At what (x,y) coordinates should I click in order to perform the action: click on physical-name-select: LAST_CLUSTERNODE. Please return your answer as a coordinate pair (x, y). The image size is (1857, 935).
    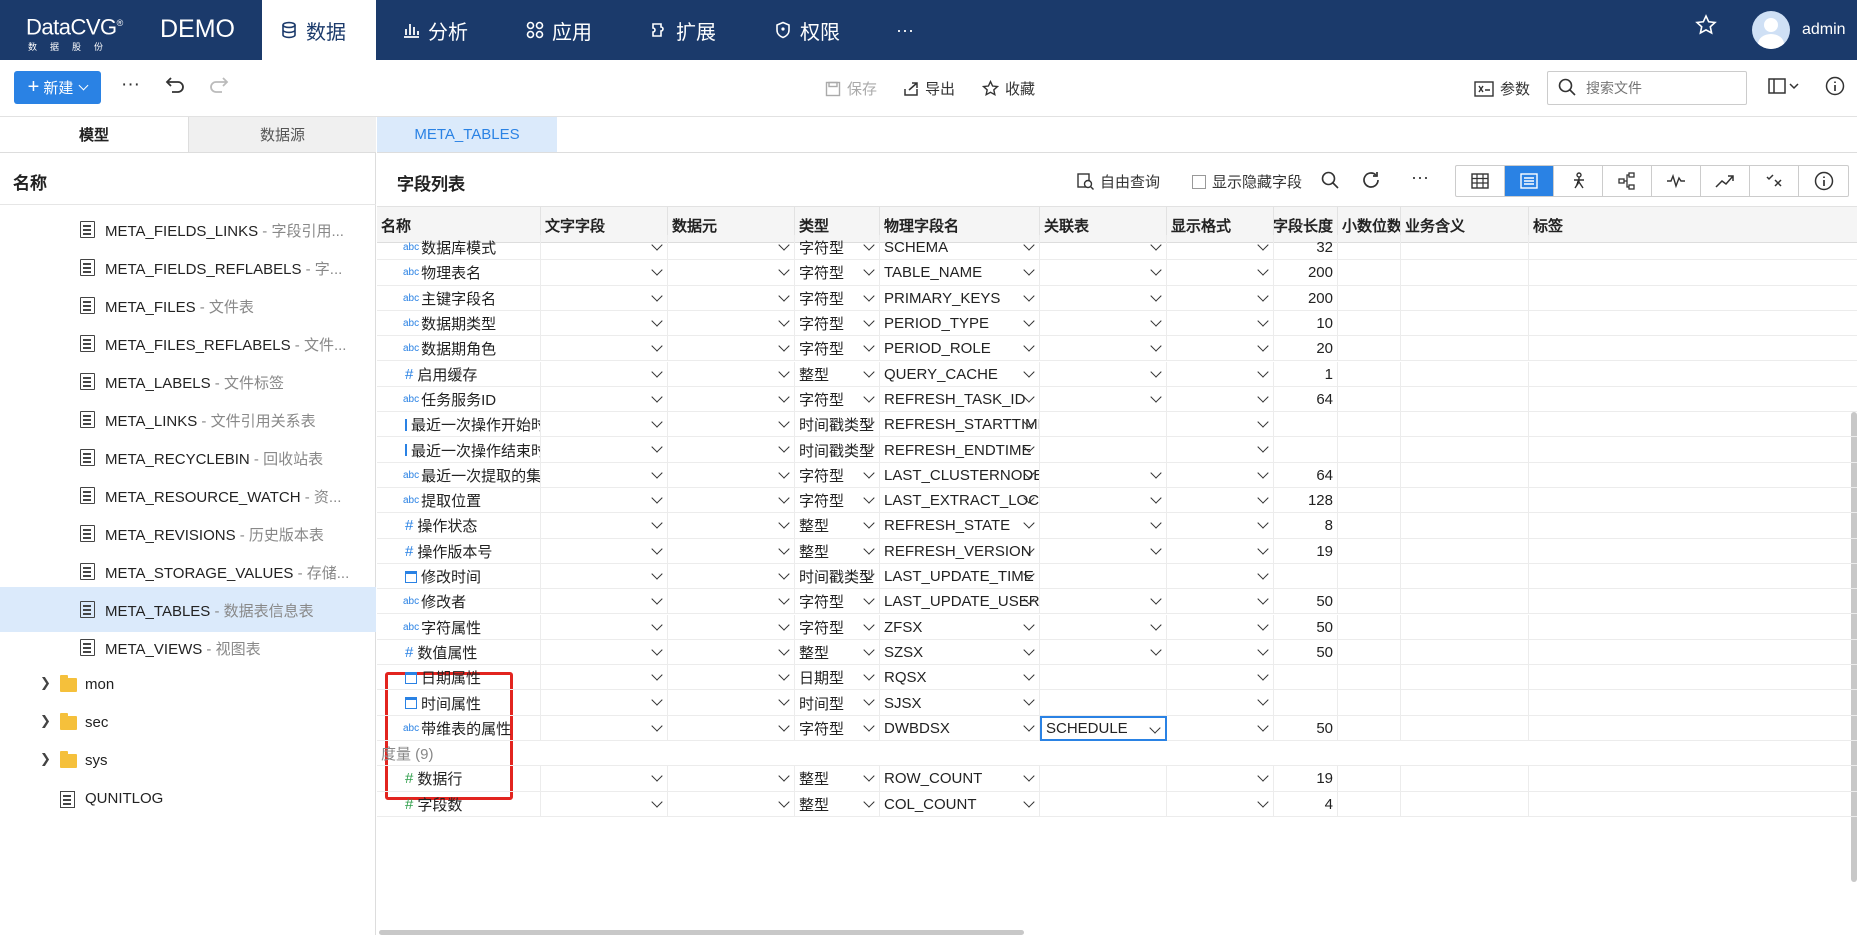
    Looking at the image, I should click on (960, 475).